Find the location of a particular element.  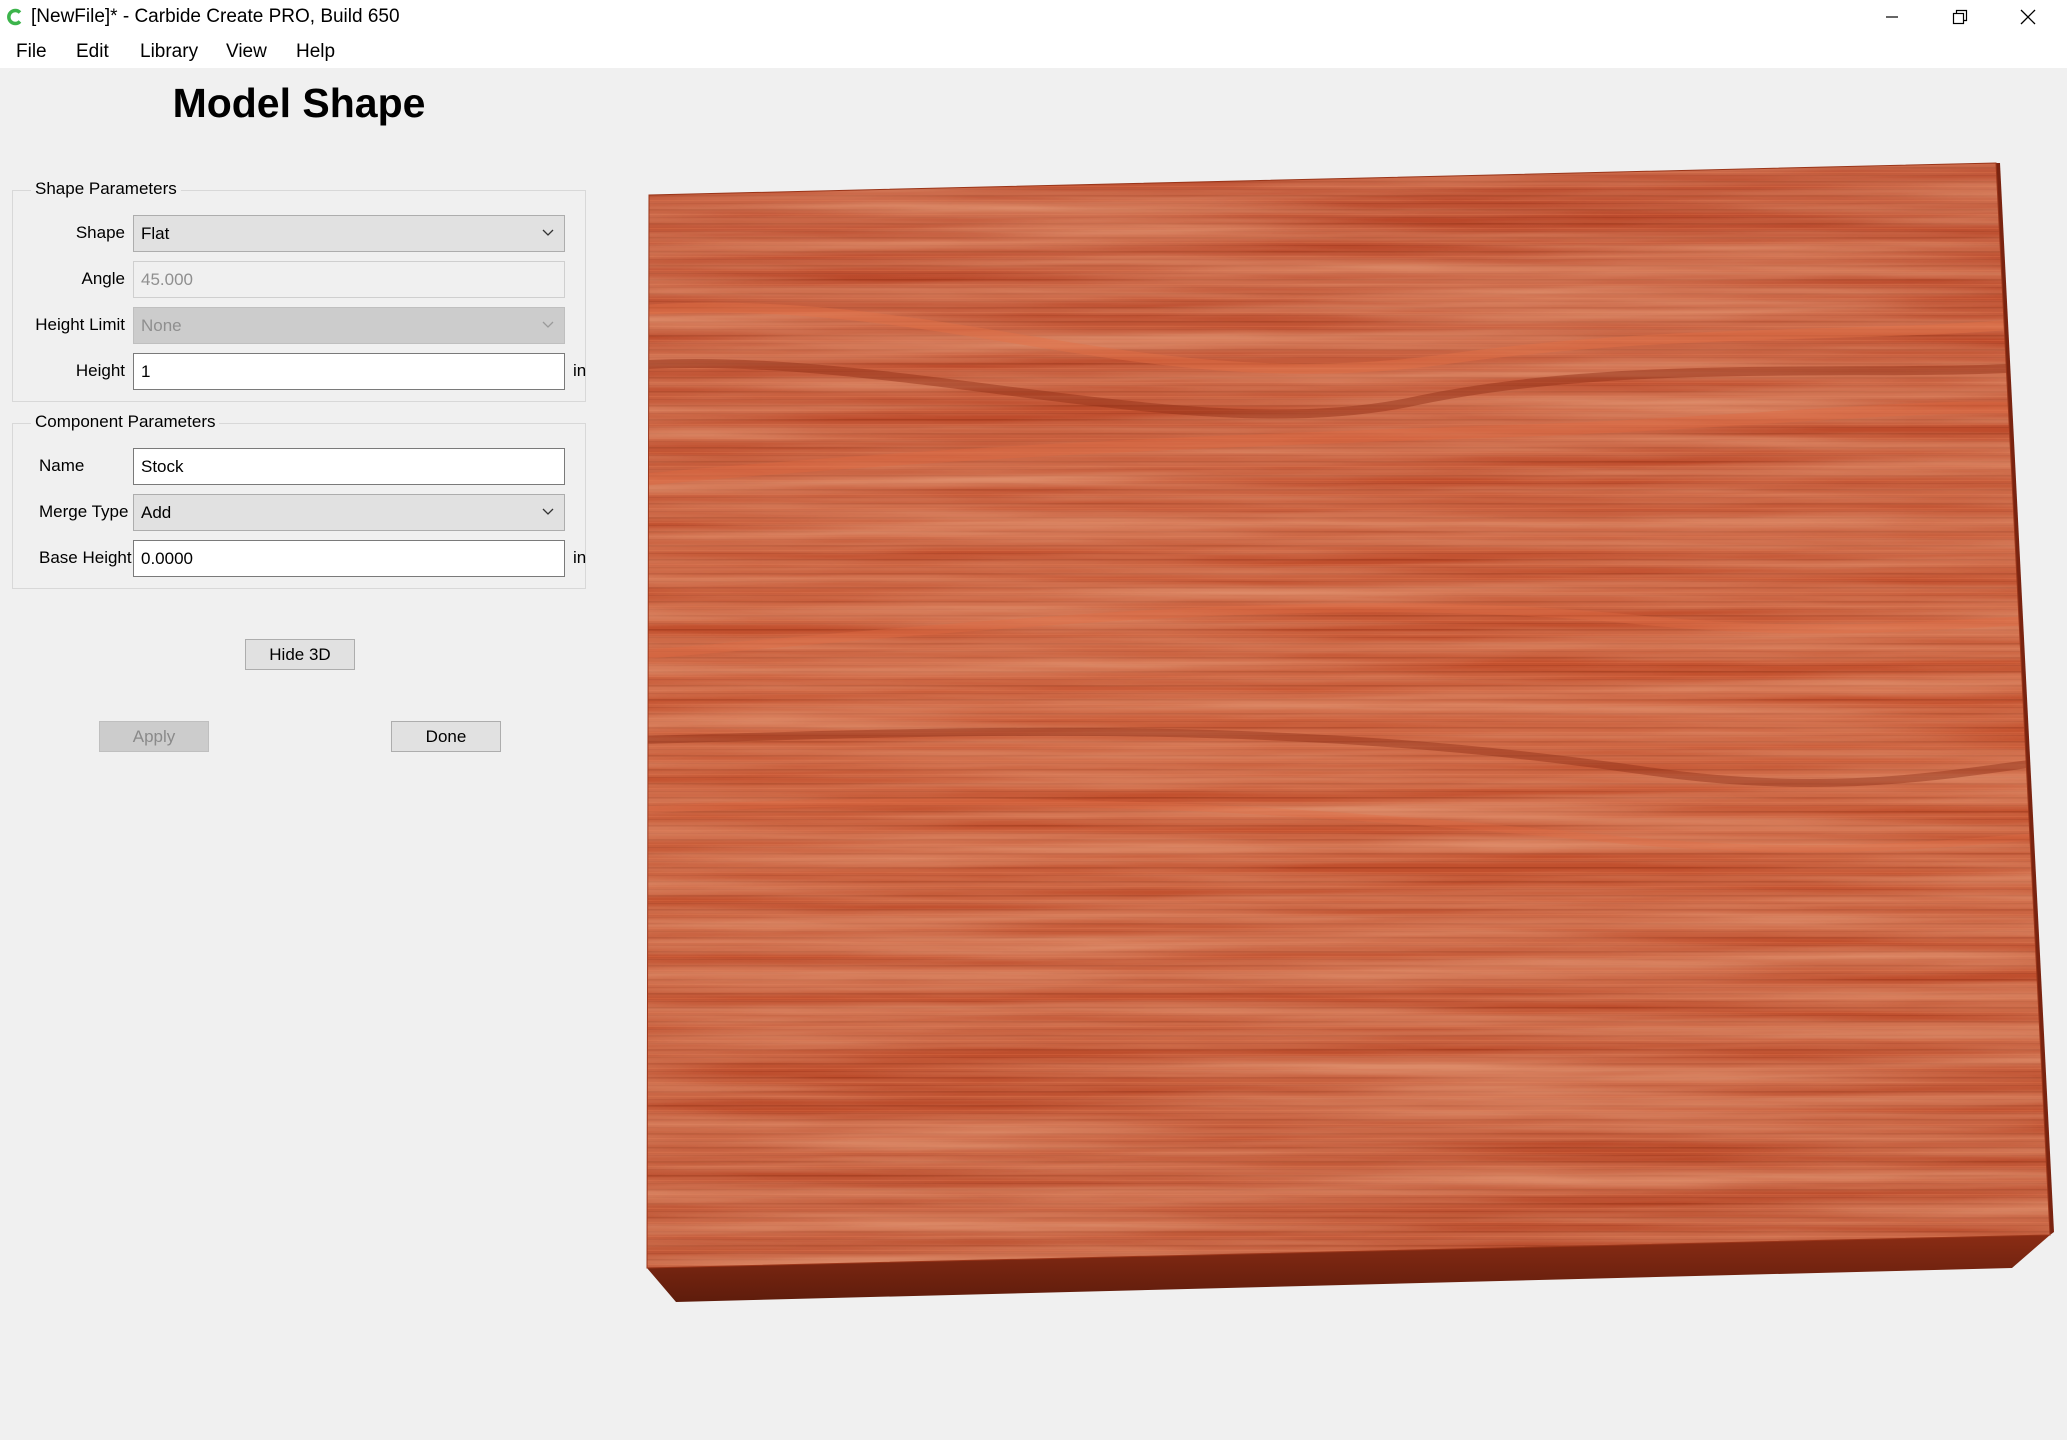

base-height-field: 0.0000 is located at coordinates (349, 558).